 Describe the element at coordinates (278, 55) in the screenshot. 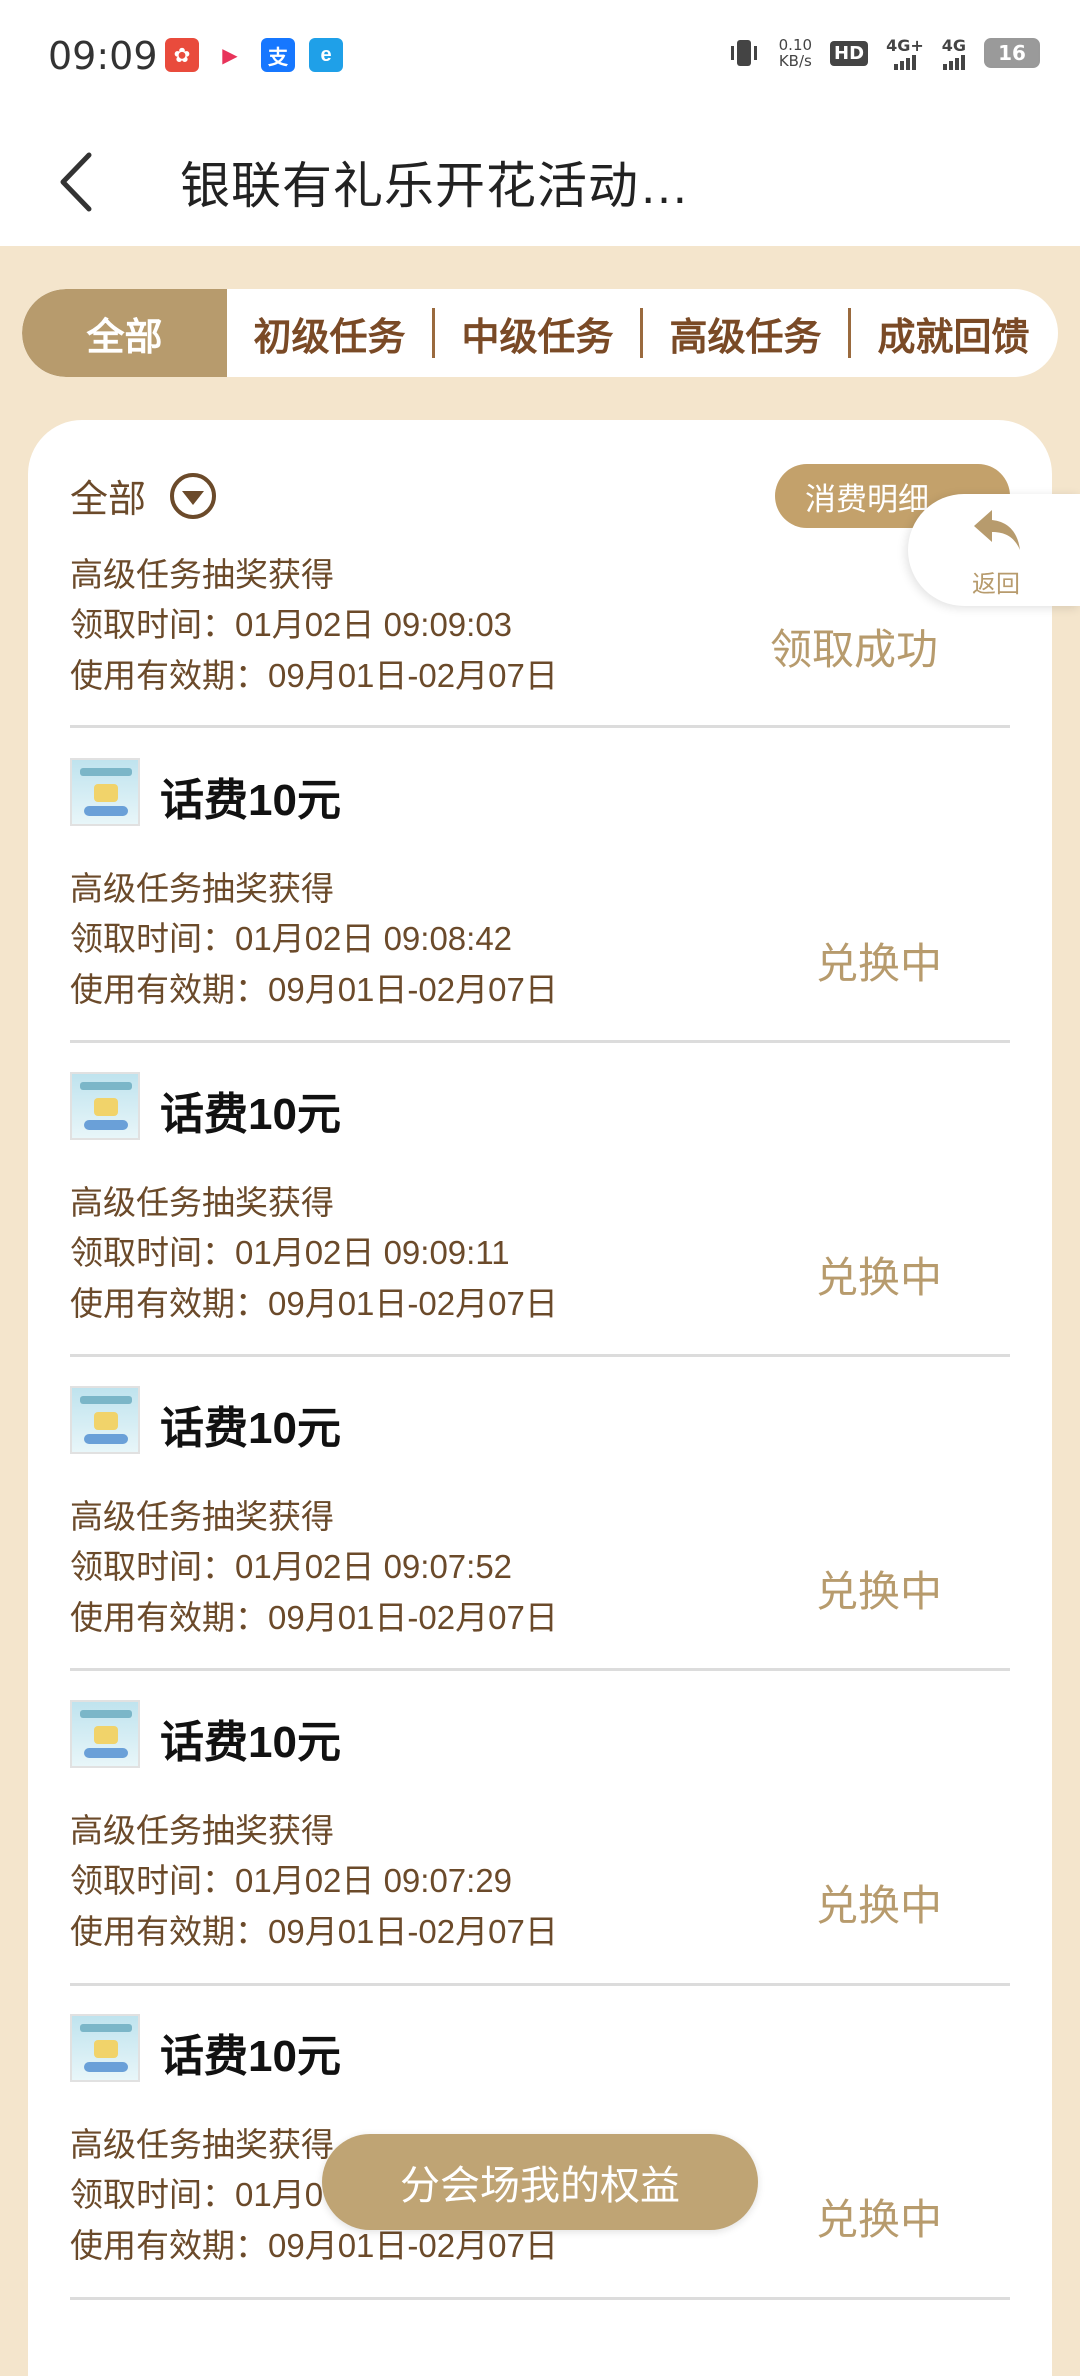

I see `alipay-icon: 支` at that location.